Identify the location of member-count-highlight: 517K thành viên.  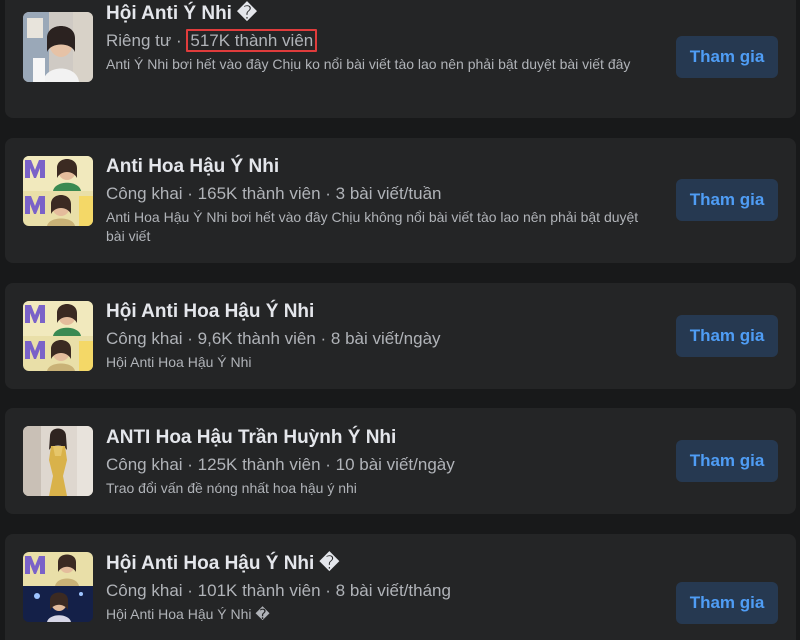
(252, 40).